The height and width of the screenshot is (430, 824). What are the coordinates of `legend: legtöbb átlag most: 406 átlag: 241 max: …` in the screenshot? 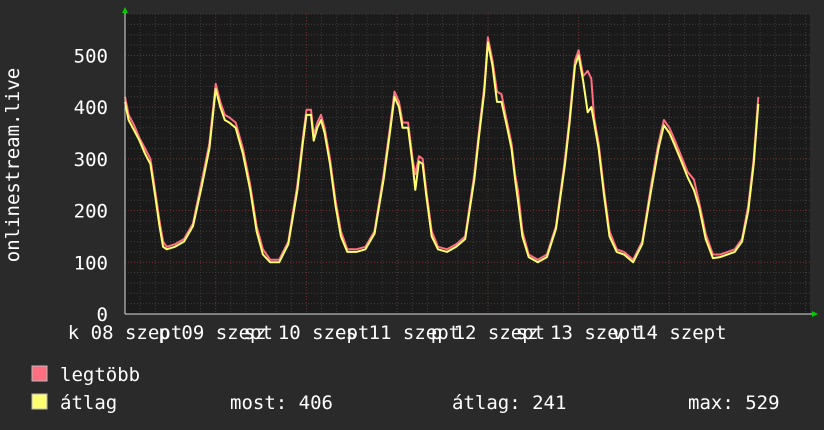 It's located at (405, 389).